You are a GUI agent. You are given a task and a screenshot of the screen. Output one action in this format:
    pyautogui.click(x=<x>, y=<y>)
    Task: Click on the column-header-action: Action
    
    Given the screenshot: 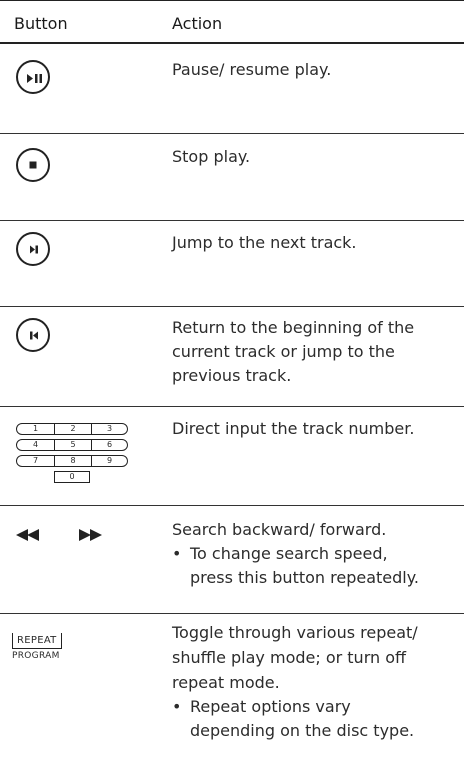 What is the action you would take?
    pyautogui.click(x=197, y=23)
    